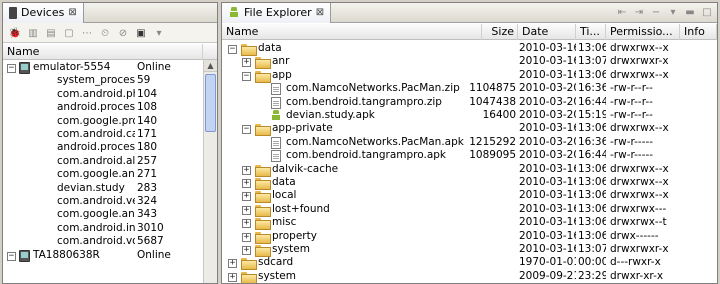 This screenshot has width=720, height=284. Describe the element at coordinates (103, 107) in the screenshot. I see `process-row: android.process.108` at that location.